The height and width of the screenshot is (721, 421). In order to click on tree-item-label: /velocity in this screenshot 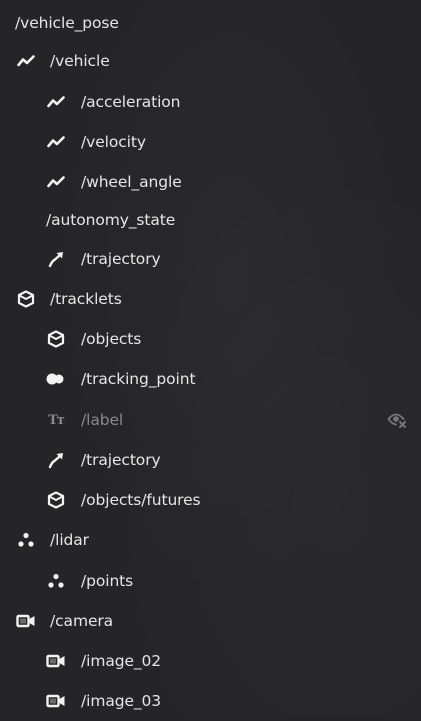, I will do `click(113, 142)`.